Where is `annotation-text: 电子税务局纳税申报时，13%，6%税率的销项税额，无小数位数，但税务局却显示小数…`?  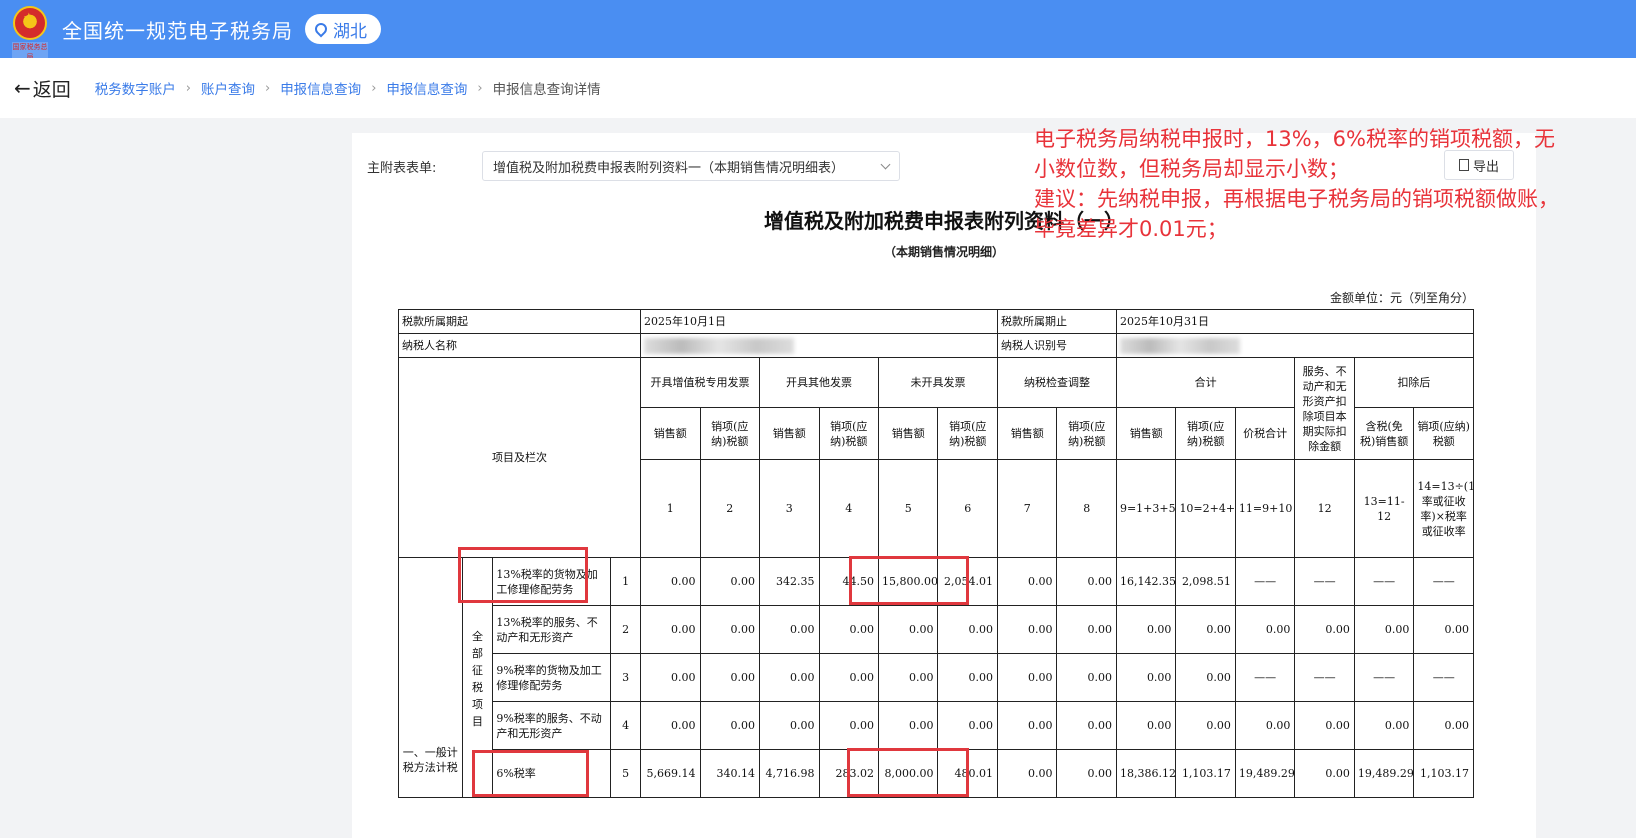
annotation-text: 电子税务局纳税申报时，13%，6%税率的销项税额，无小数位数，但税务局却显示小数… is located at coordinates (1304, 184).